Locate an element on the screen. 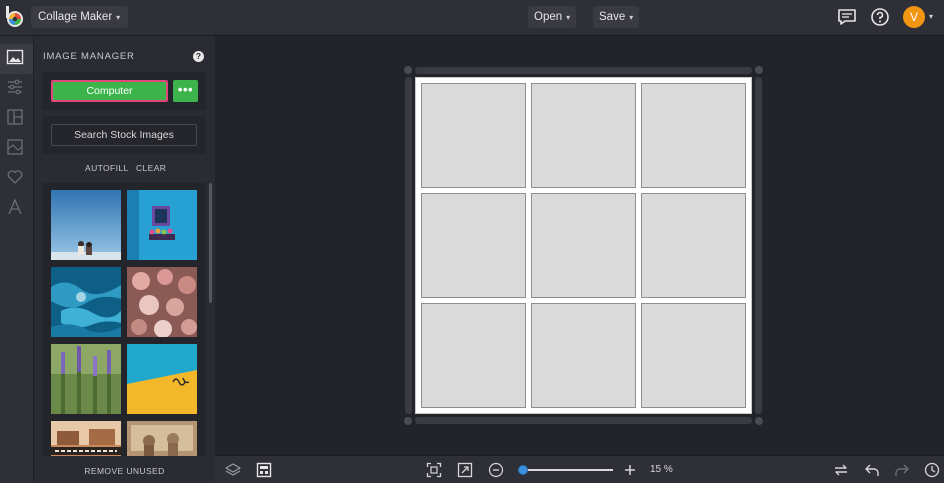 The width and height of the screenshot is (944, 483). redo-icon is located at coordinates (902, 470).